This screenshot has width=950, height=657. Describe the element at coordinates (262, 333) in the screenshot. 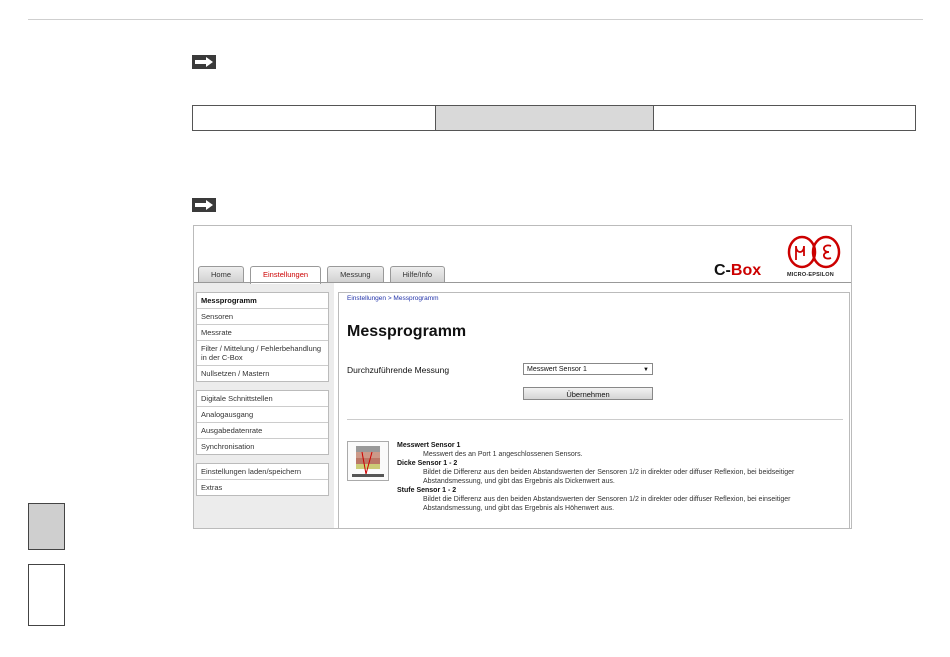

I see `sidebar-item-messrate: Messrate` at that location.